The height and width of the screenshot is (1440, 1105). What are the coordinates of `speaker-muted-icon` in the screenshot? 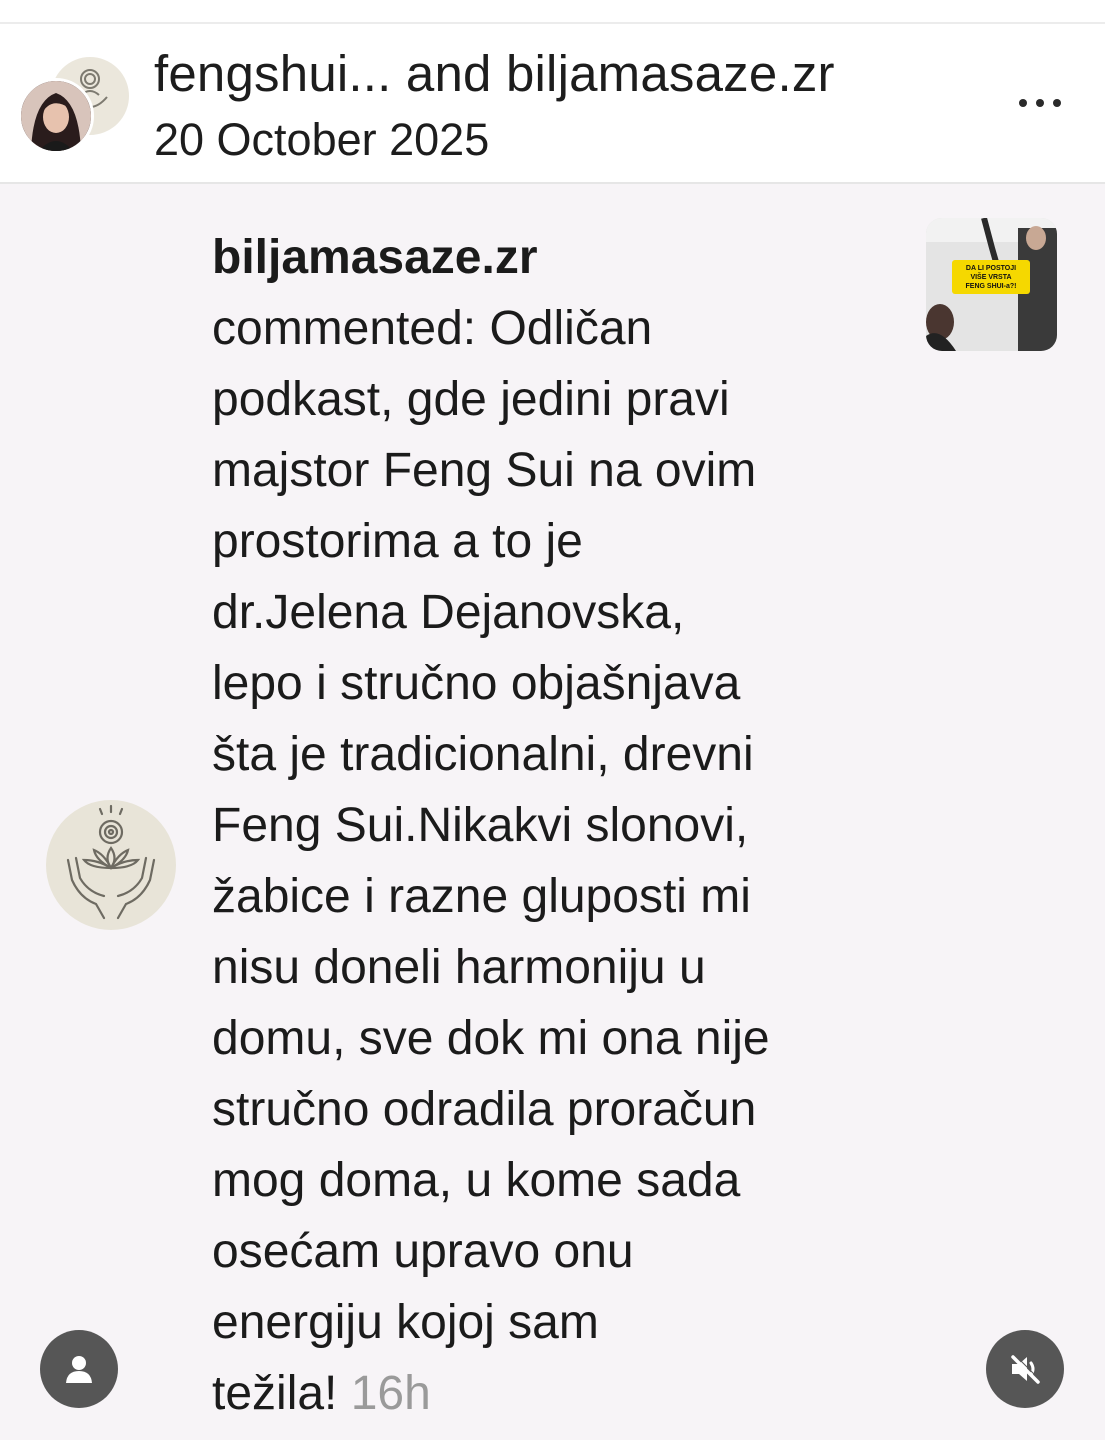 It's located at (1026, 1369).